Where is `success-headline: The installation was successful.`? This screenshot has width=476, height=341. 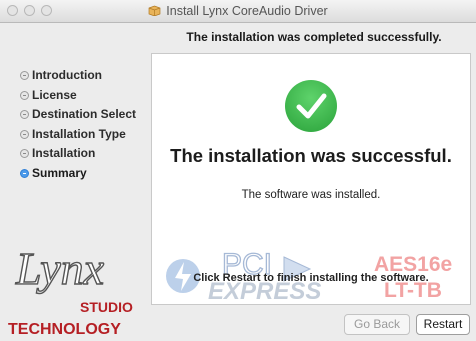
success-headline: The installation was successful. is located at coordinates (311, 155).